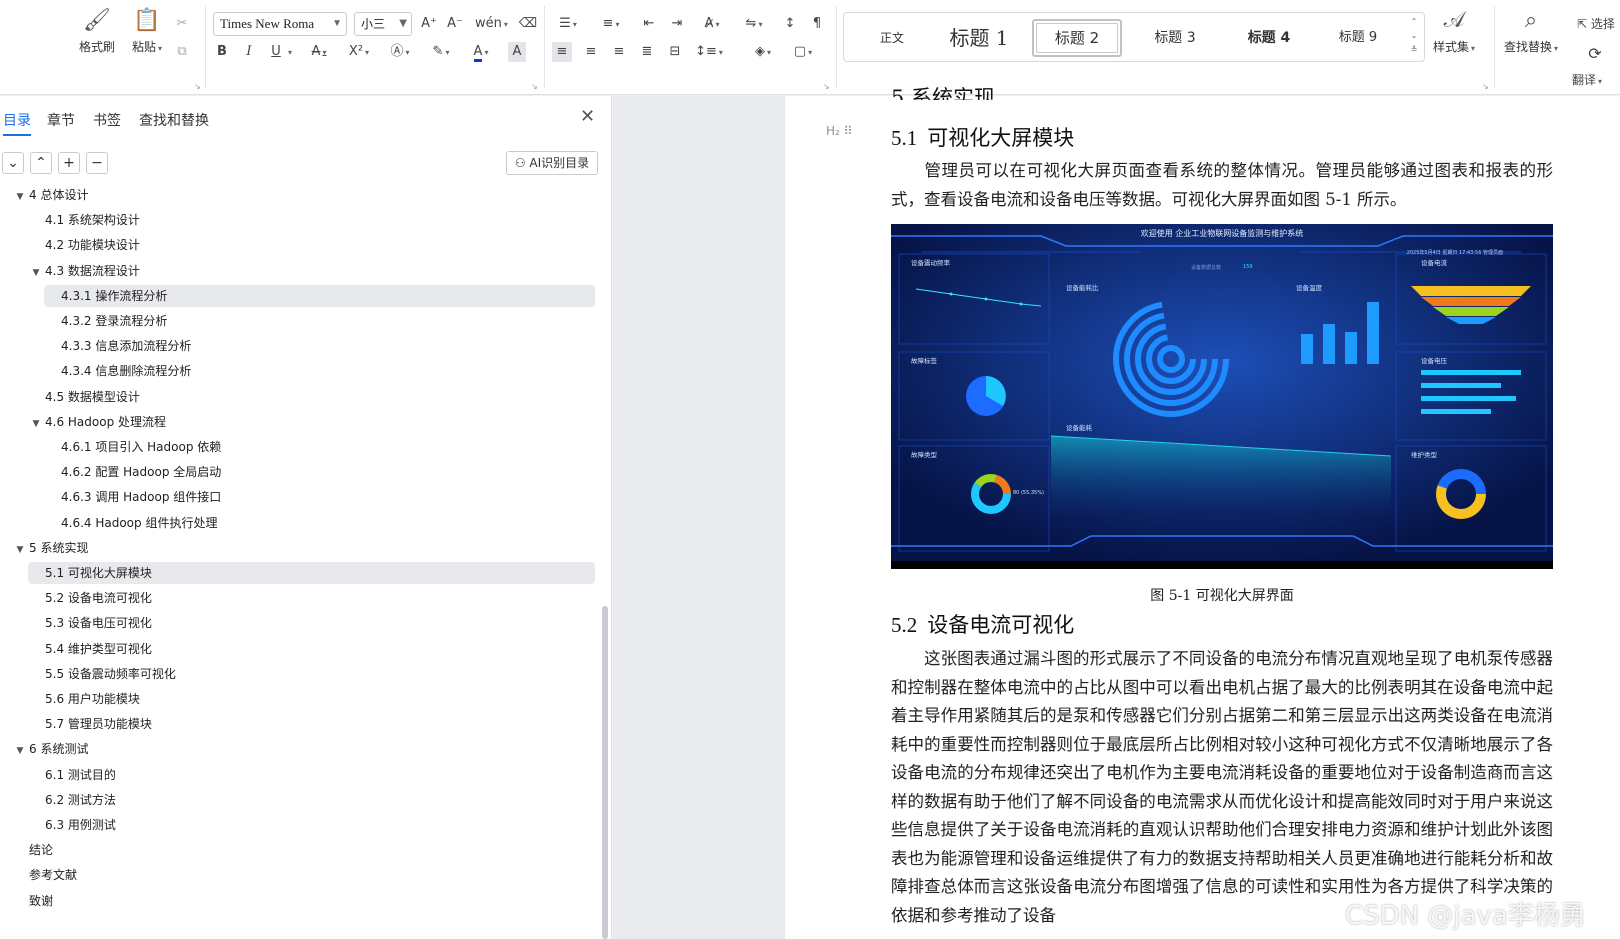 The image size is (1620, 939). What do you see at coordinates (85, 699) in the screenshot?
I see `toc-item: 5.6 用户功能模块` at bounding box center [85, 699].